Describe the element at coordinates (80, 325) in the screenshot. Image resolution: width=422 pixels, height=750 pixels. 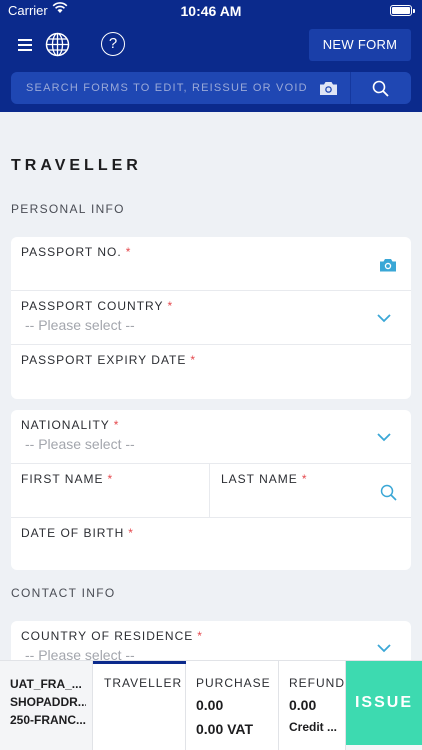
I see `passport-country-value: -- Please select --` at that location.